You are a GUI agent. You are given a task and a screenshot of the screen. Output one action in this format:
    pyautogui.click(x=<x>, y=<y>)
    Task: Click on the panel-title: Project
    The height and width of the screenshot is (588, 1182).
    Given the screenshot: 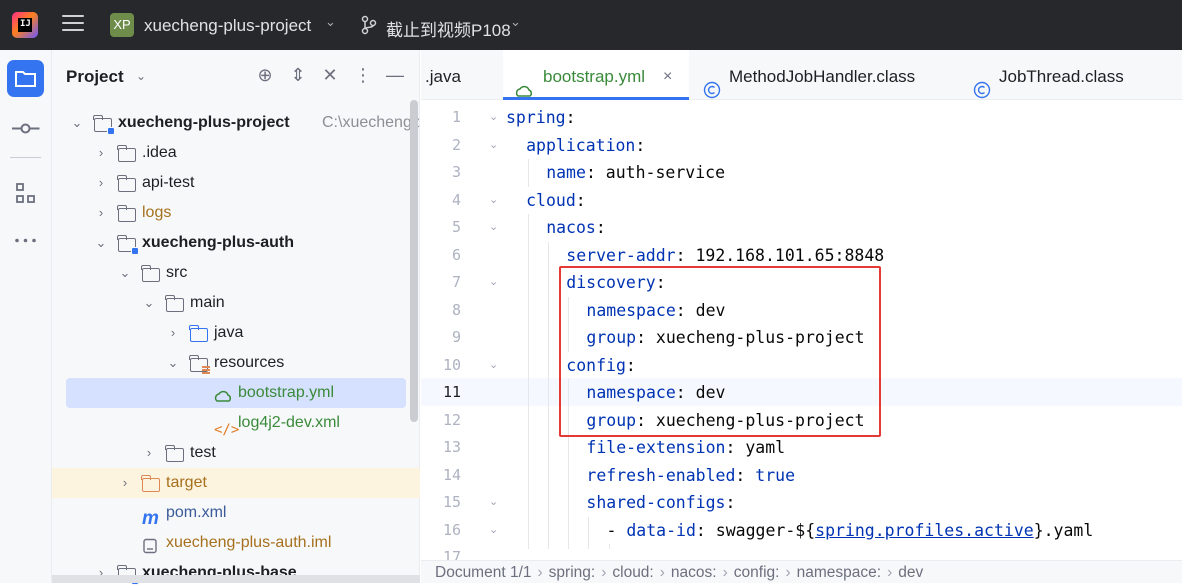 What is the action you would take?
    pyautogui.click(x=95, y=77)
    